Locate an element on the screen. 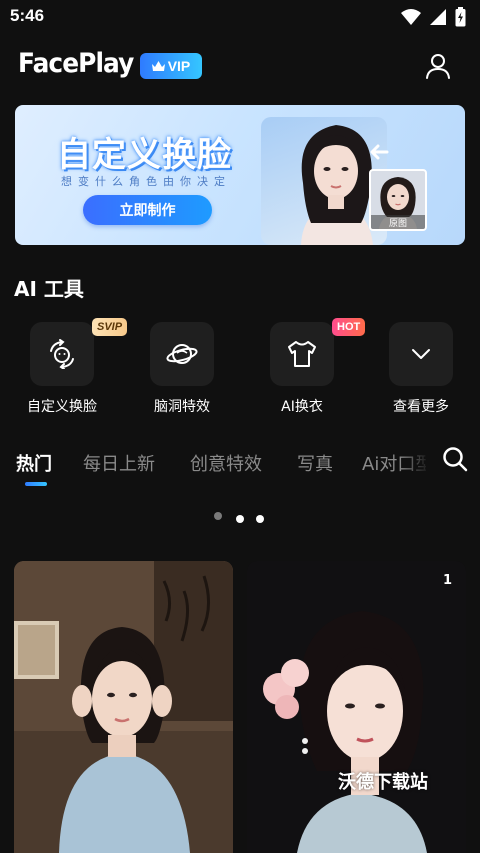 This screenshot has height=853, width=480. pager-dots is located at coordinates (240, 519).